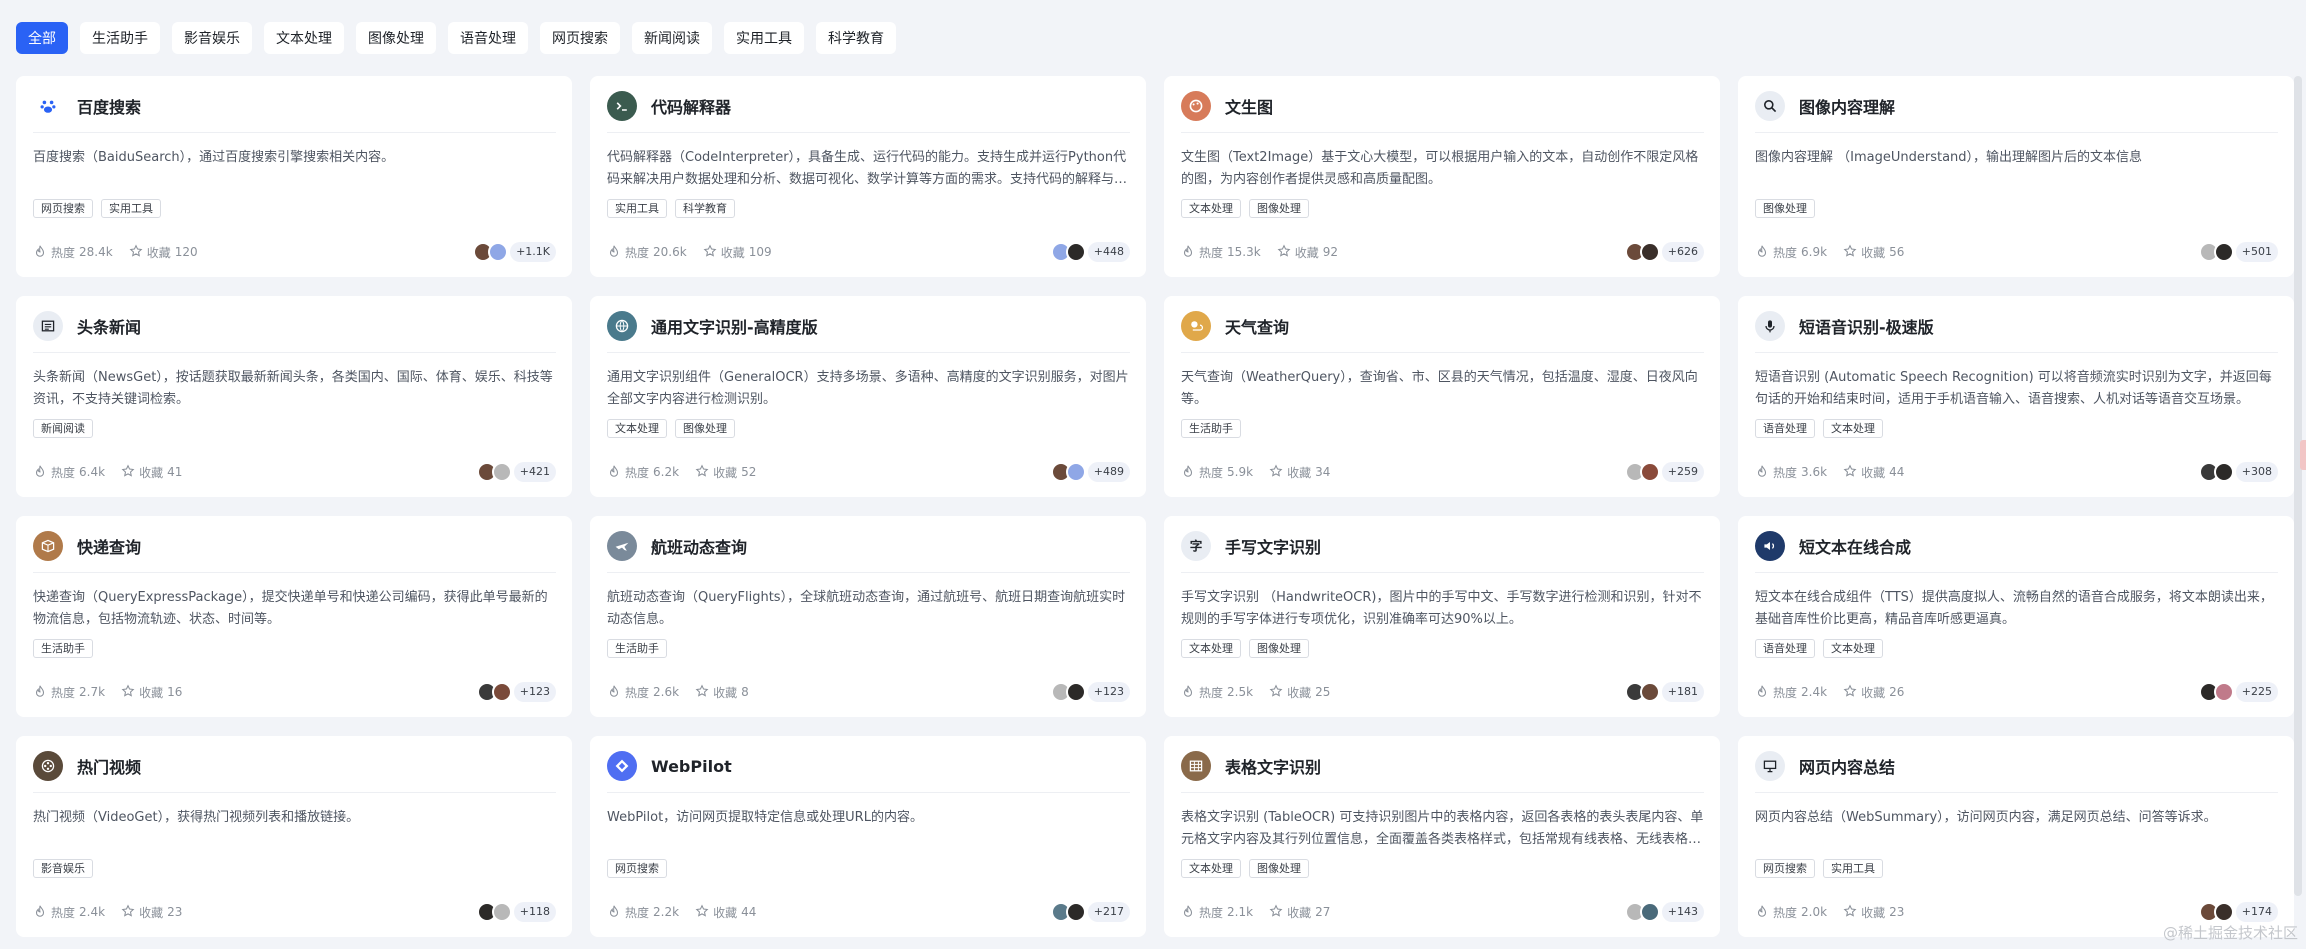  What do you see at coordinates (151, 692) in the screenshot?
I see `fav-stat: 收藏 16` at bounding box center [151, 692].